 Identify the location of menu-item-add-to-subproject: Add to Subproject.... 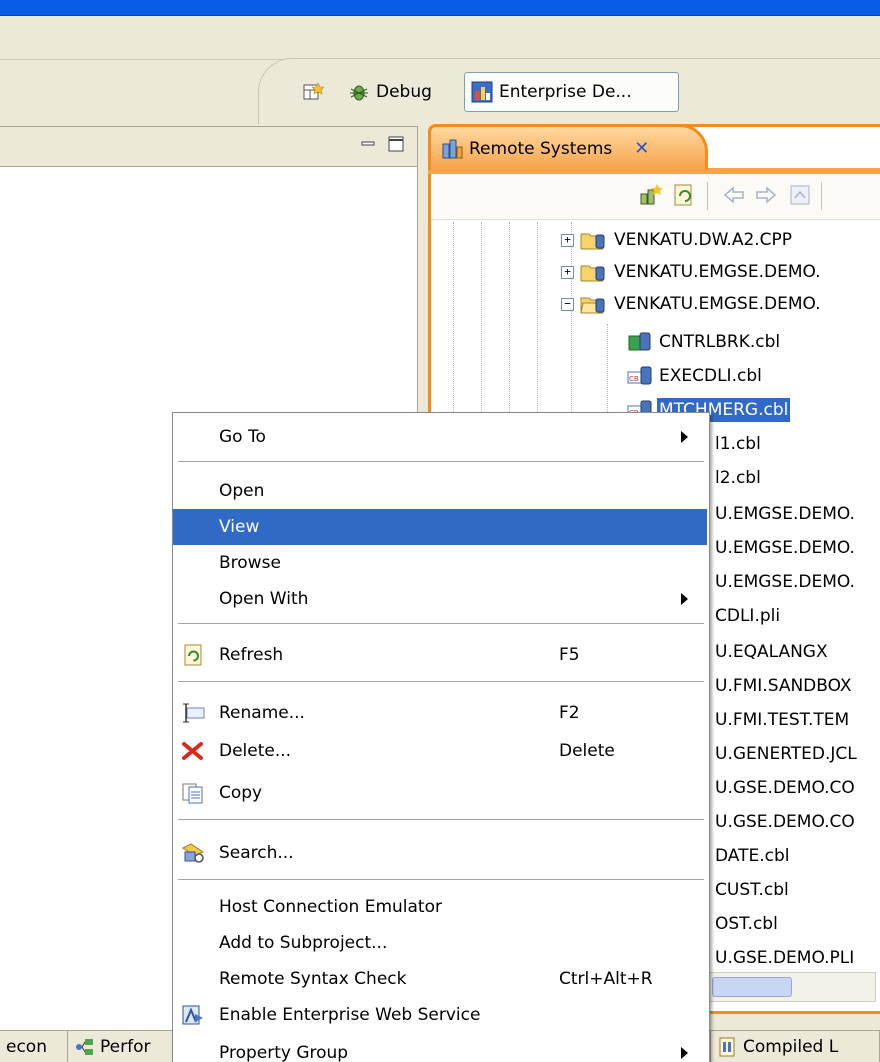
(440, 943).